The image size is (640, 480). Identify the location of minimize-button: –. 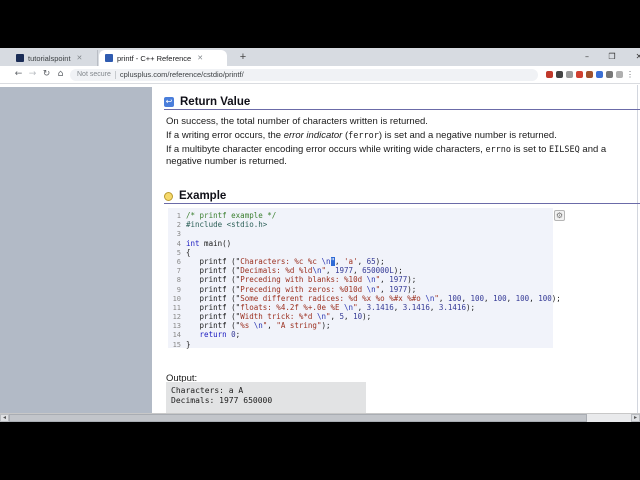
(587, 56).